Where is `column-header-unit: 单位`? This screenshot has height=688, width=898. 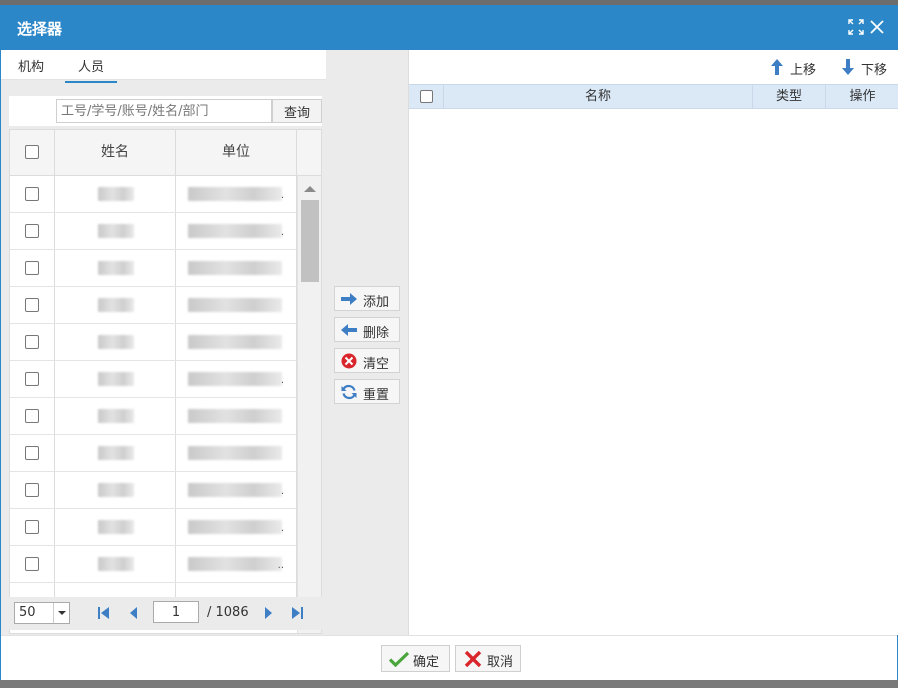 column-header-unit: 单位 is located at coordinates (236, 152).